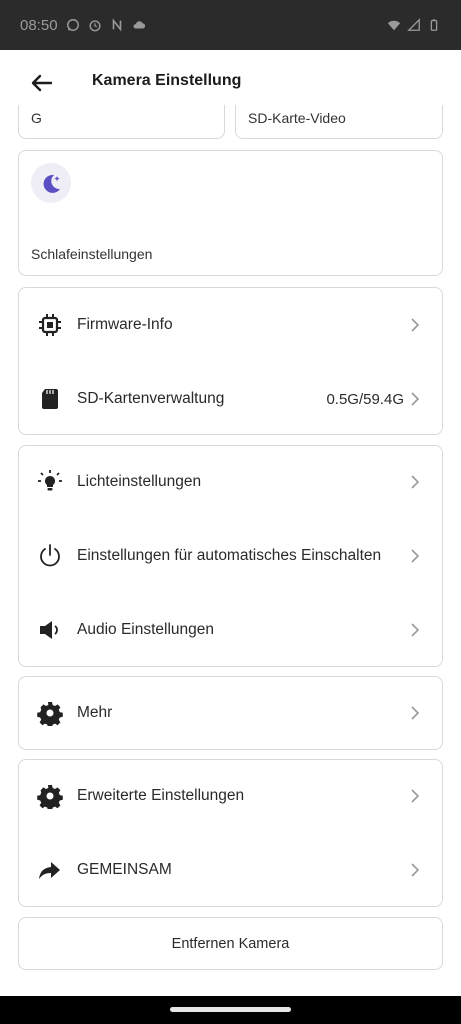 The width and height of the screenshot is (461, 1024). I want to click on moon-icon, so click(51, 183).